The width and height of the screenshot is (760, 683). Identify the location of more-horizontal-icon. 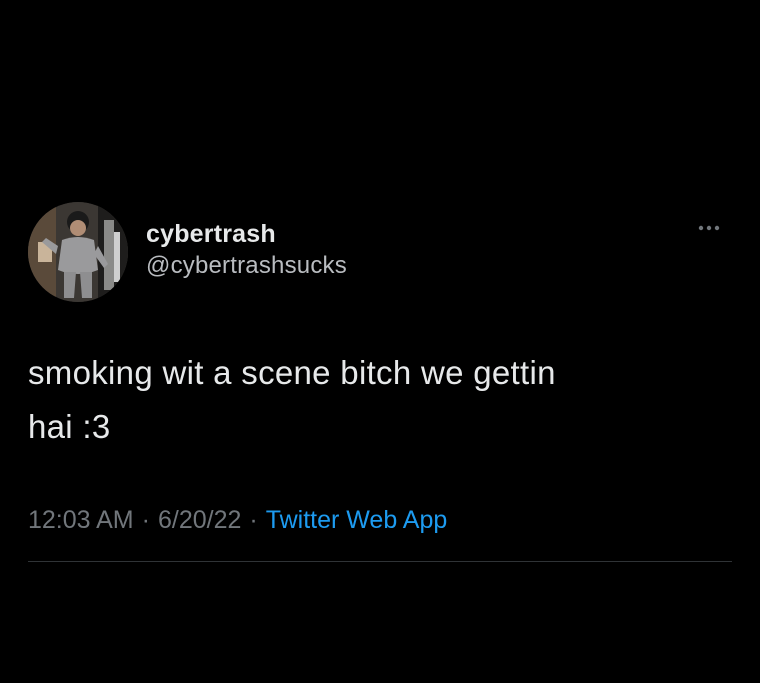
(709, 228).